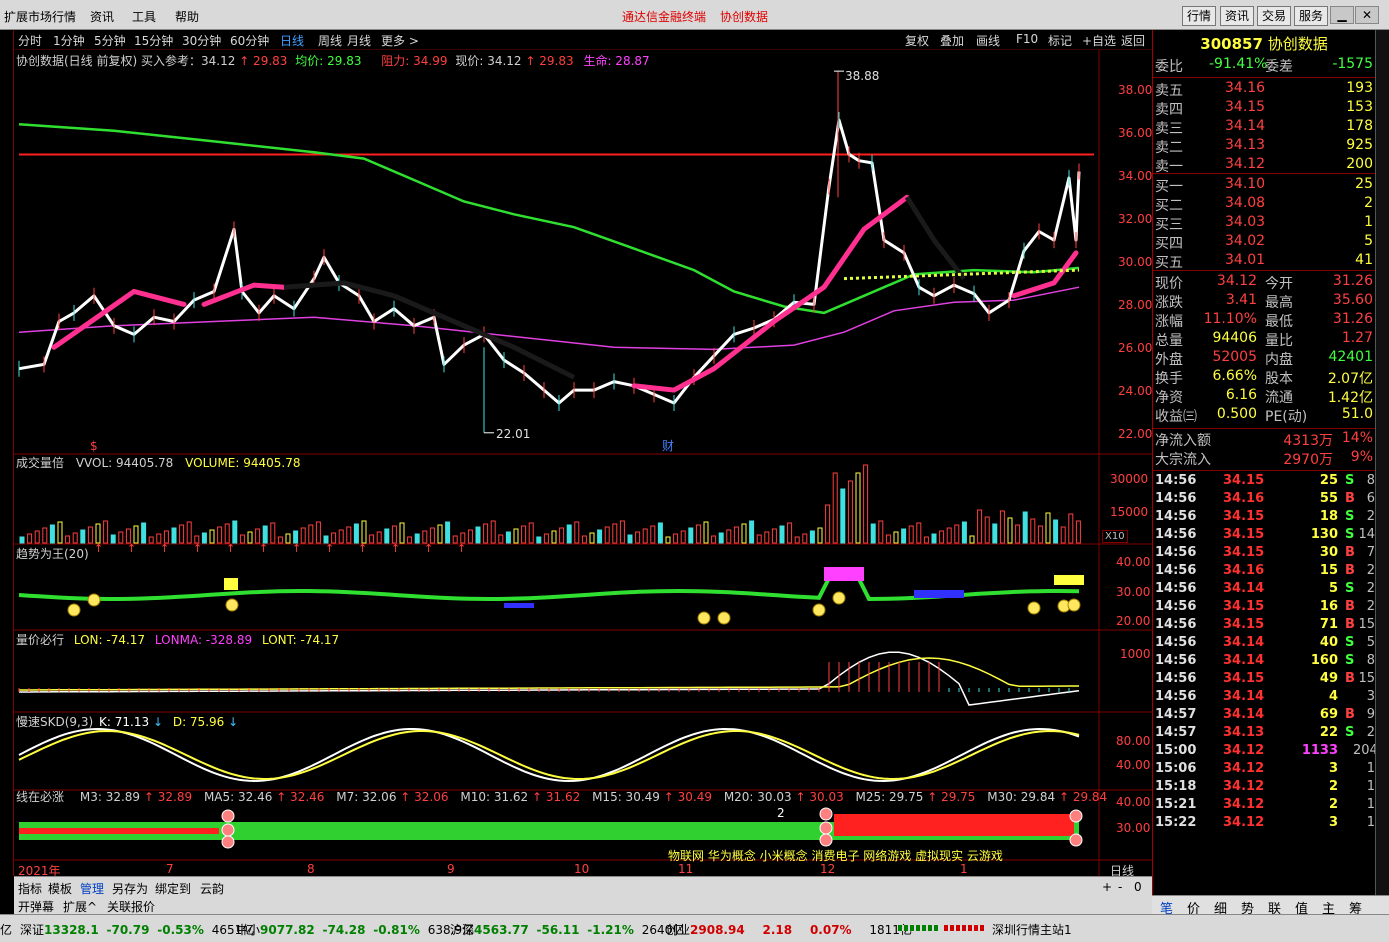 This screenshot has height=942, width=1389. Describe the element at coordinates (1264, 734) in the screenshot. I see `tick-row: 14:57 34.13 22 S 2` at that location.